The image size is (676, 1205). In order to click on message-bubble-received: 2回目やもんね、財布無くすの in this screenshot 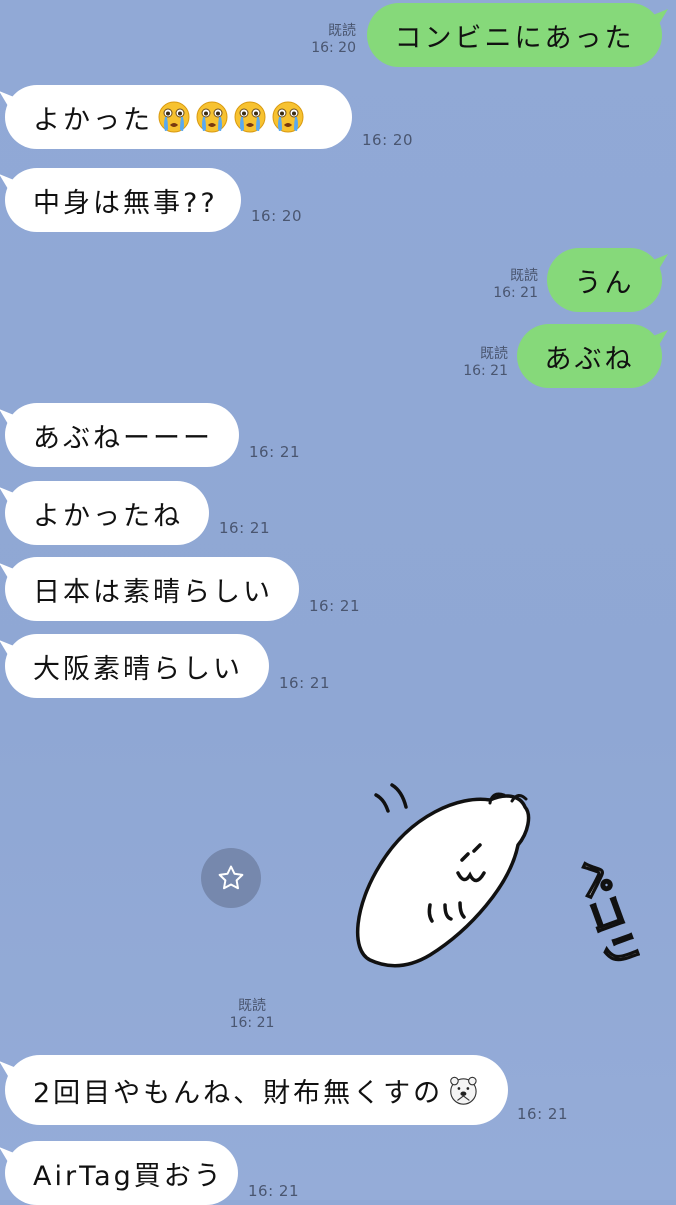, I will do `click(256, 1090)`.